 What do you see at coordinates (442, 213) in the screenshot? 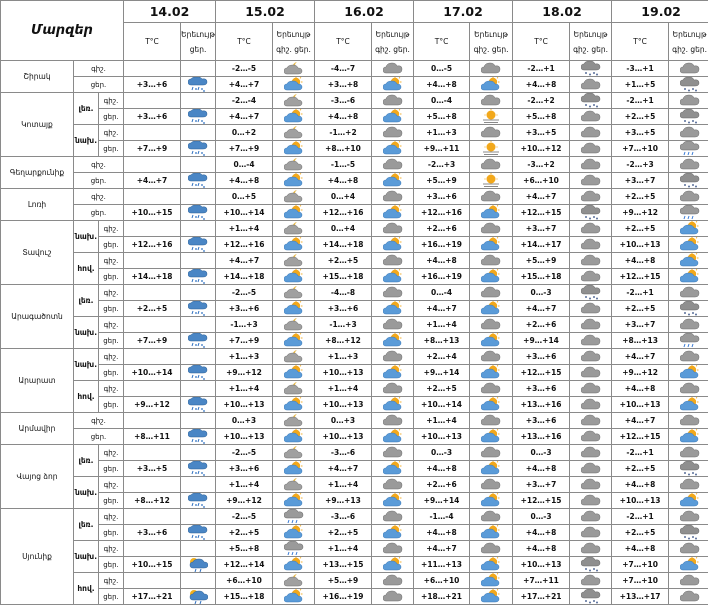
I see `temperature-range: +12…+16` at bounding box center [442, 213].